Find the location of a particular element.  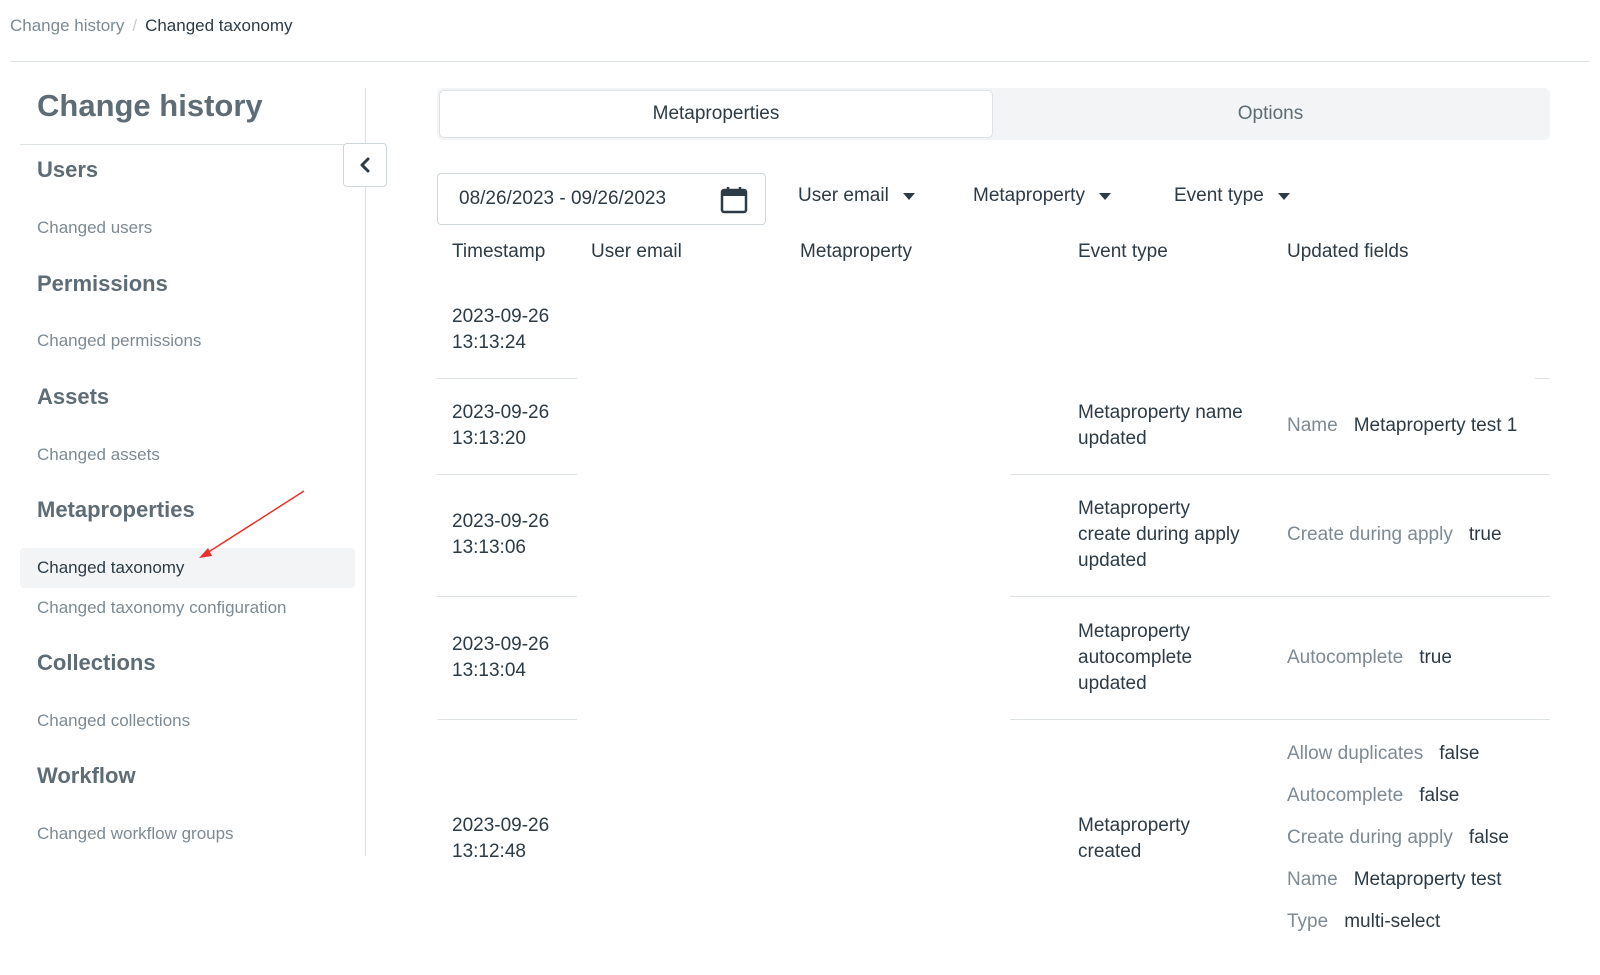

field-value: Metaproperty test is located at coordinates (1427, 879).